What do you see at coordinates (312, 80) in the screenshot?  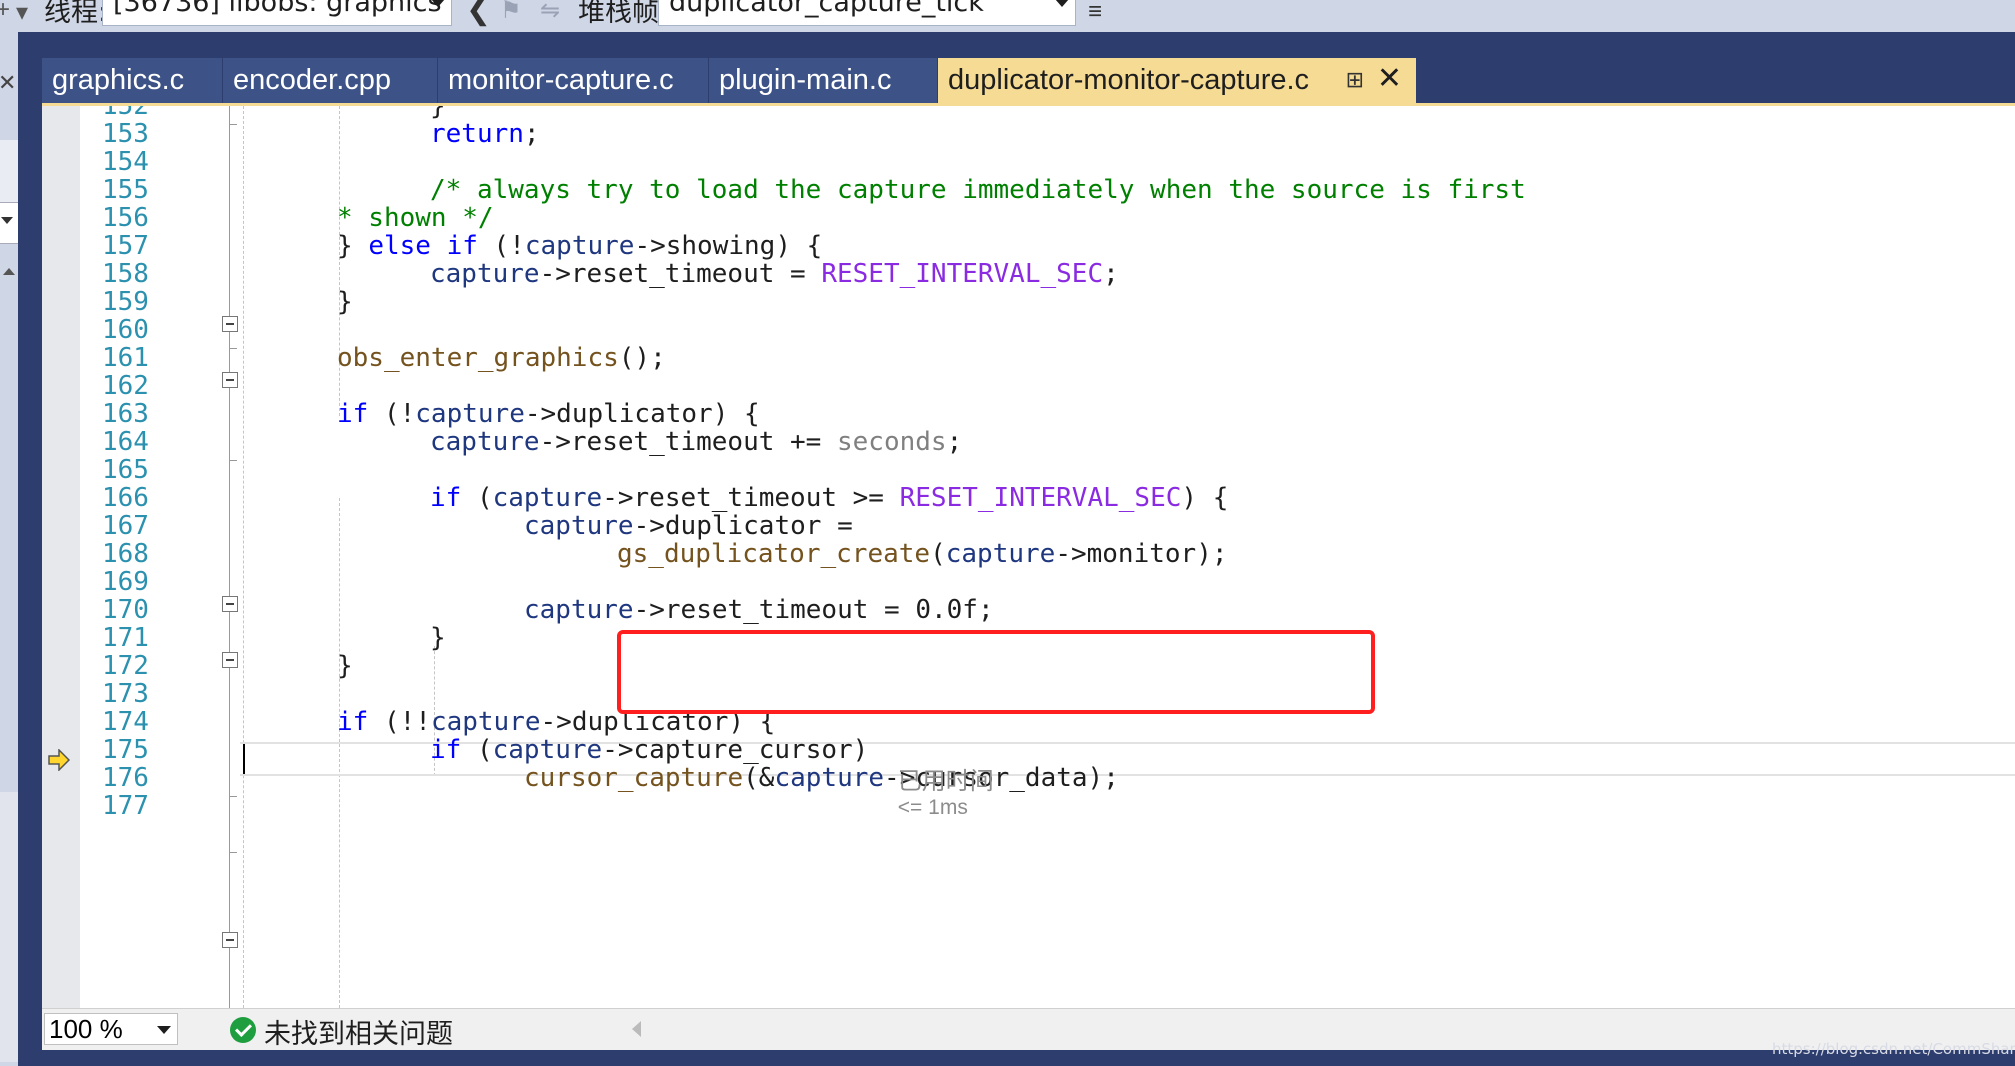 I see `tab-label: encoder.cpp` at bounding box center [312, 80].